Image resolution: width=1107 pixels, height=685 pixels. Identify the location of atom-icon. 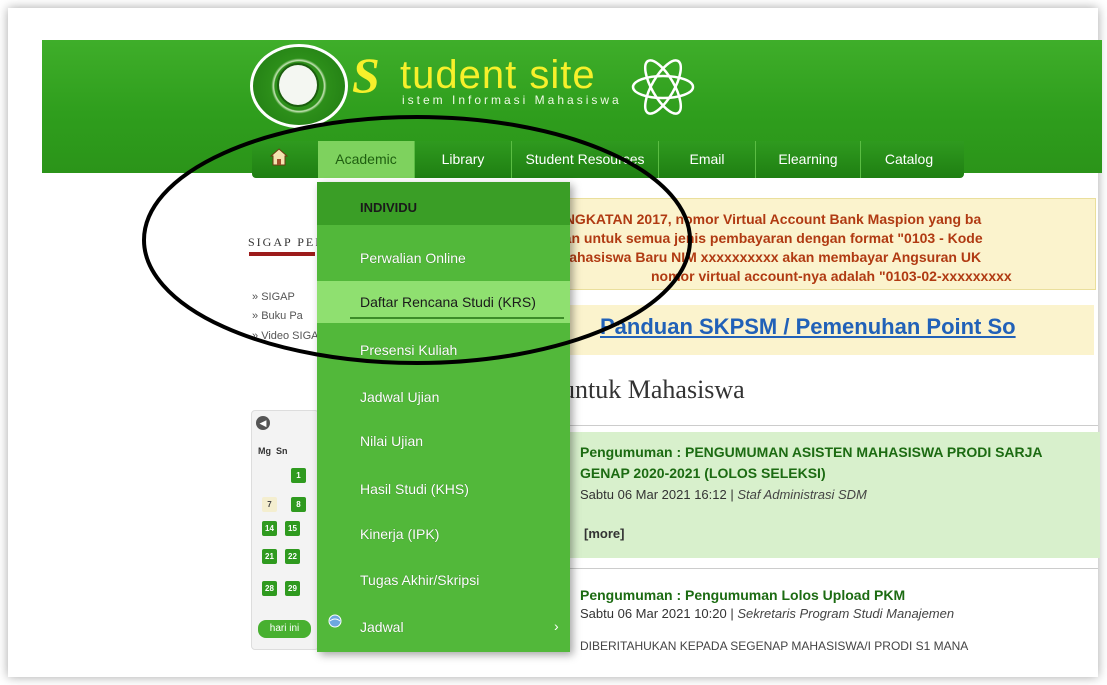
(663, 87).